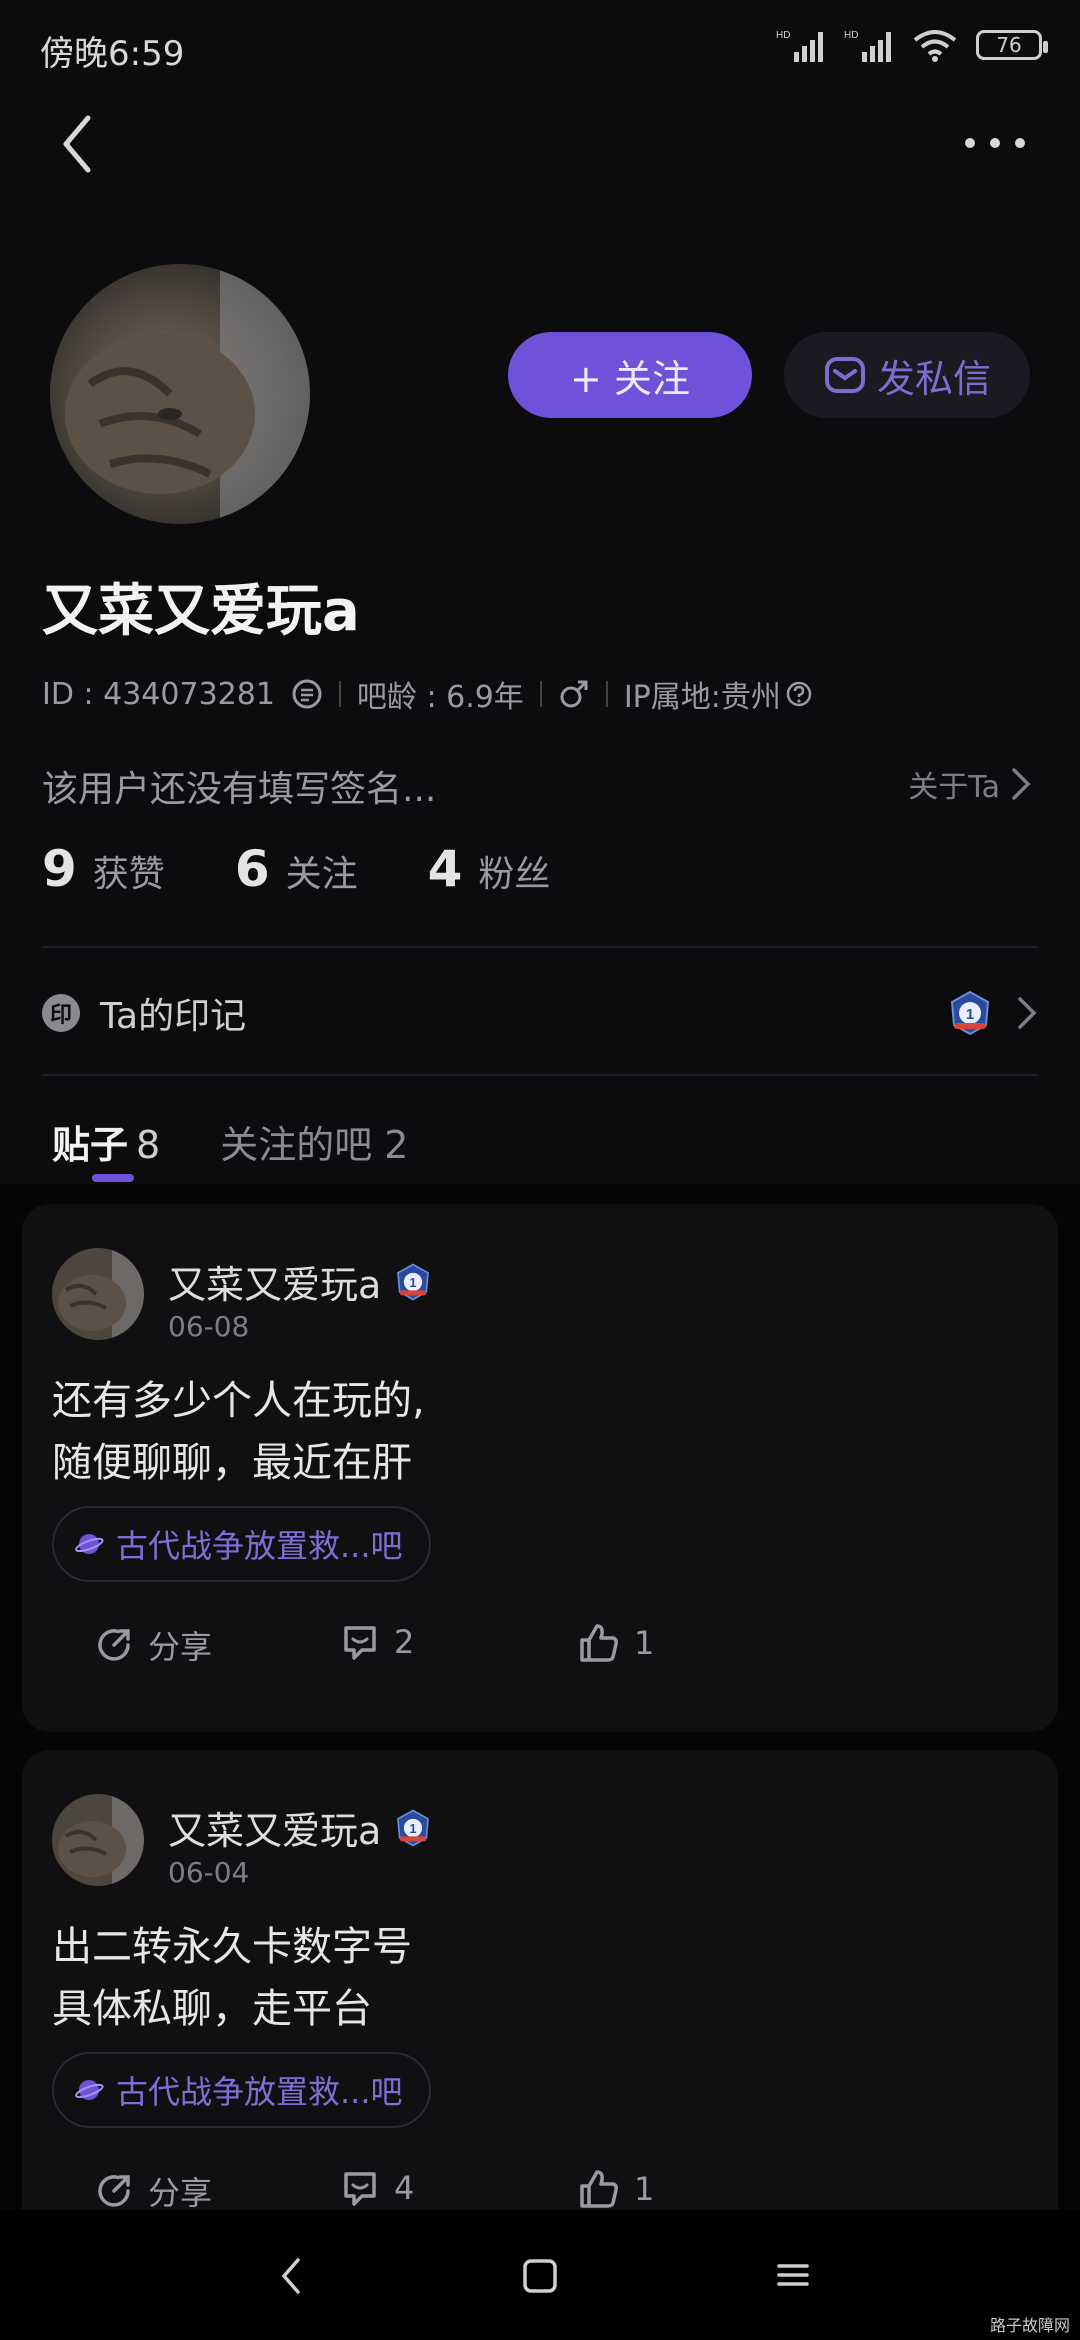 Image resolution: width=1080 pixels, height=2340 pixels. What do you see at coordinates (148, 1145) in the screenshot?
I see `tab-posts-count: 8` at bounding box center [148, 1145].